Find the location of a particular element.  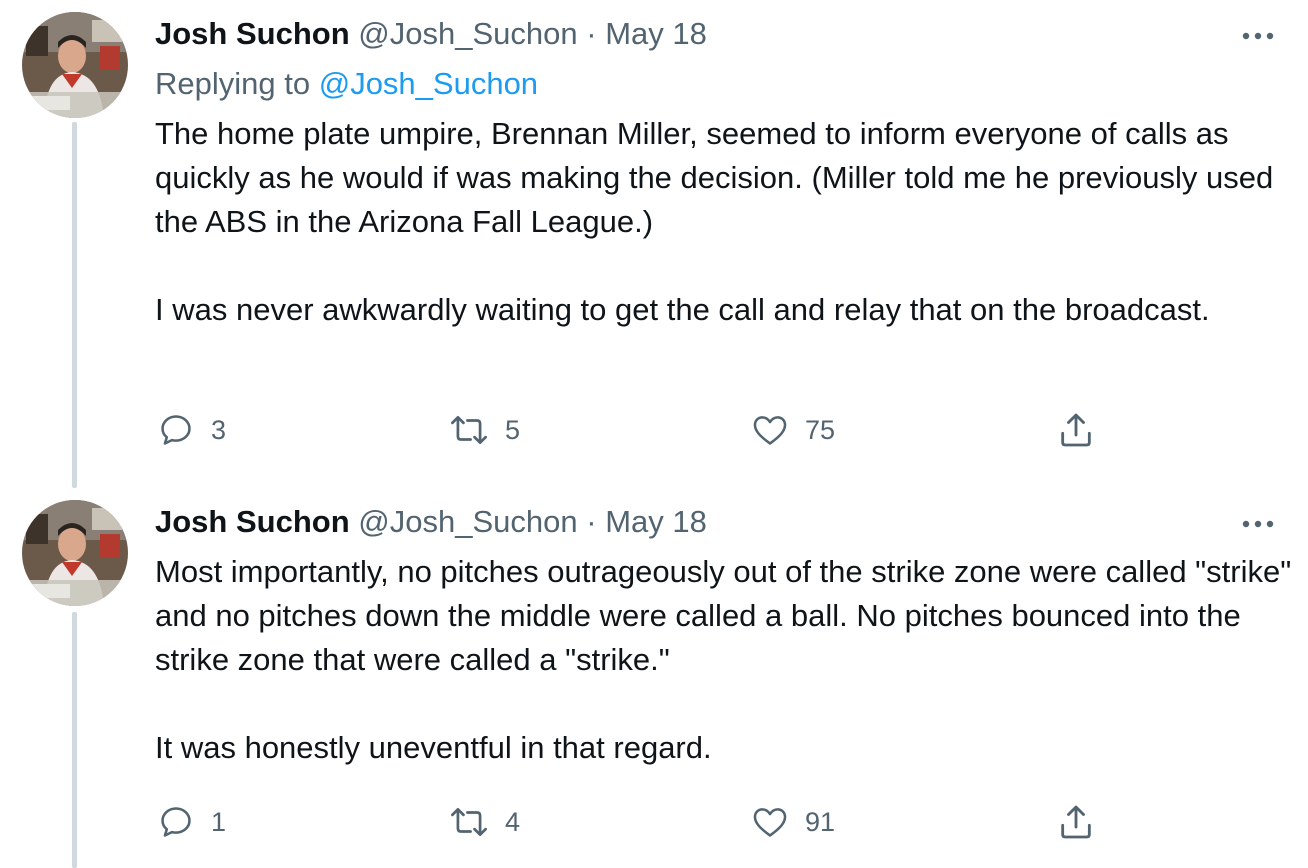

reply-count: 1 is located at coordinates (219, 821).